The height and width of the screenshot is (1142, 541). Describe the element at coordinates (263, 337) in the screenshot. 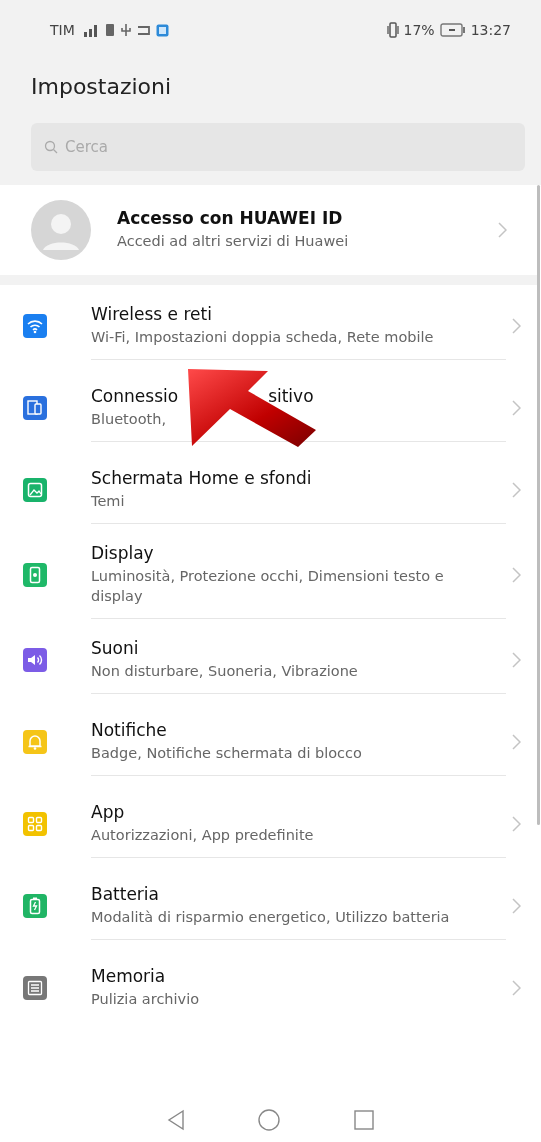

I see `item-subtitle: Wi-Fi, Impostazioni doppia scheda, Rete mobile` at that location.